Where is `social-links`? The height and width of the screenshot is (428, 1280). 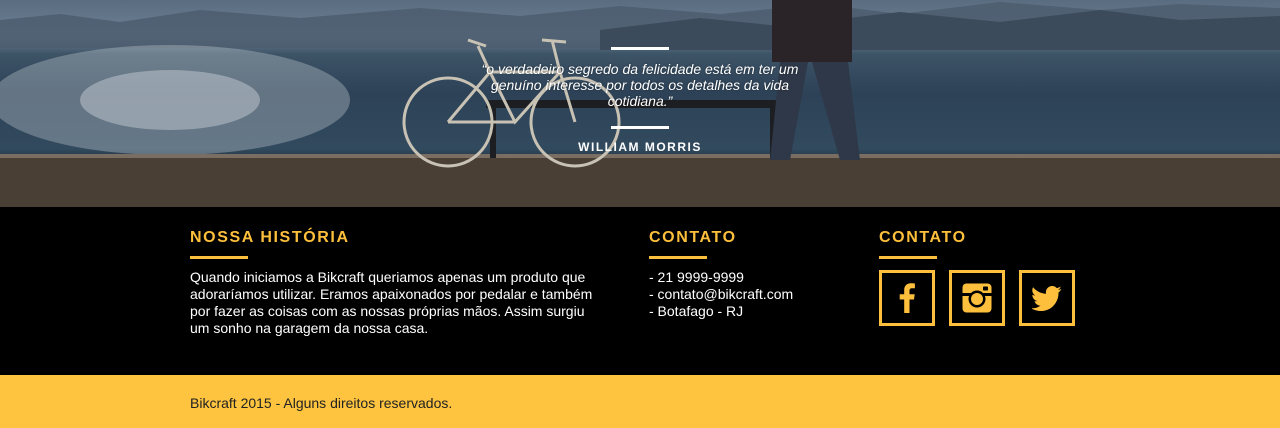 social-links is located at coordinates (977, 298).